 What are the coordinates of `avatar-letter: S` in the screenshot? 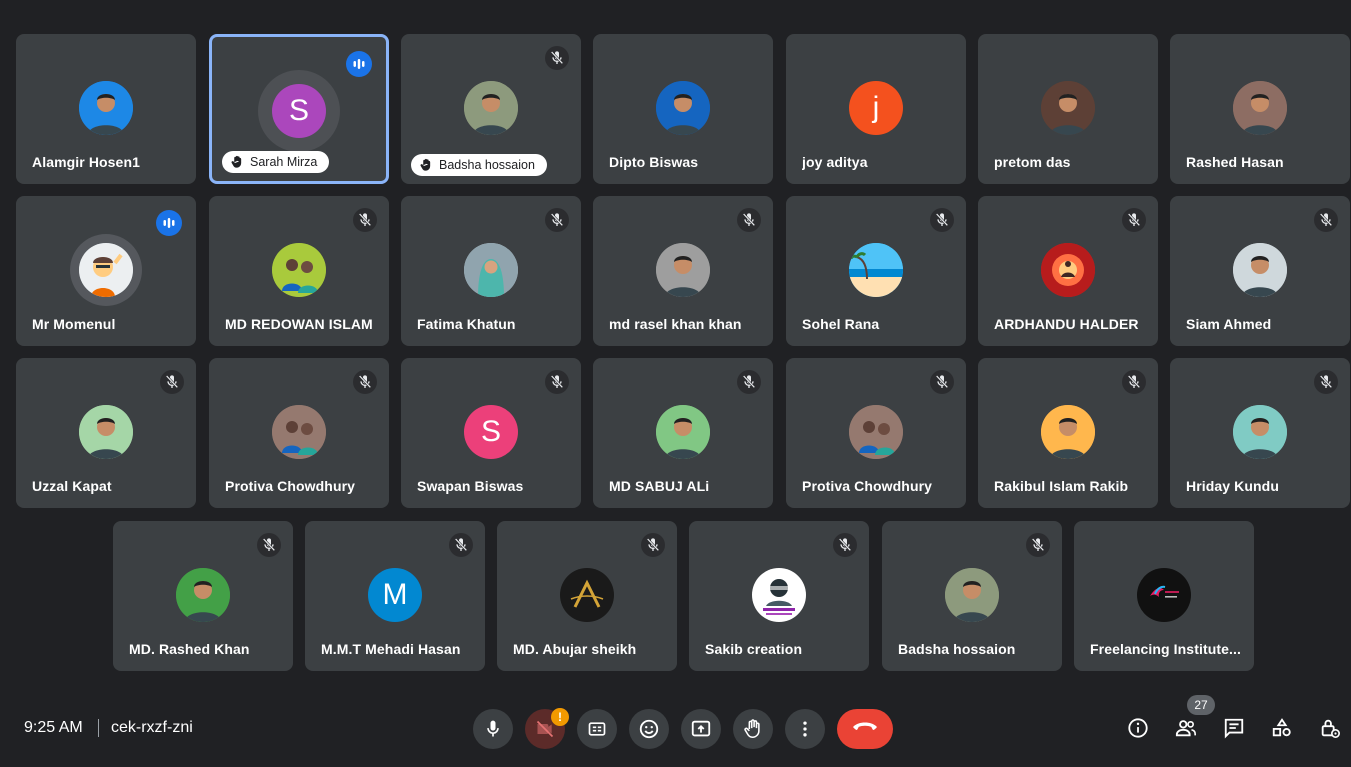 It's located at (298, 110).